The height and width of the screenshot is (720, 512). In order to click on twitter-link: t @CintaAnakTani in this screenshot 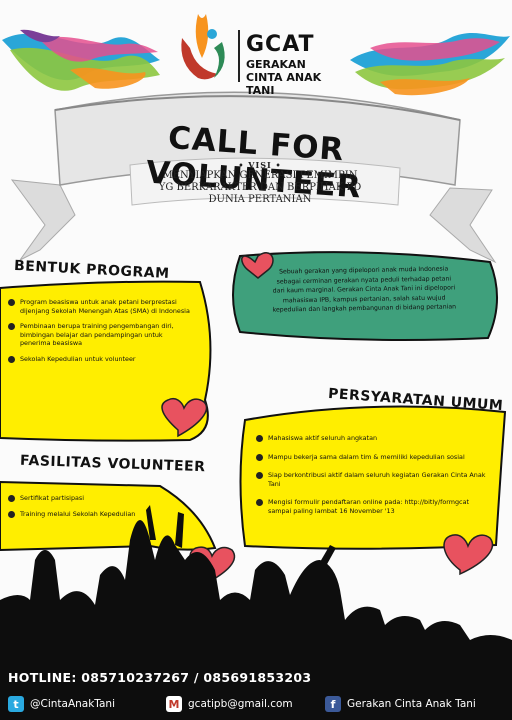, I will do `click(61, 704)`.